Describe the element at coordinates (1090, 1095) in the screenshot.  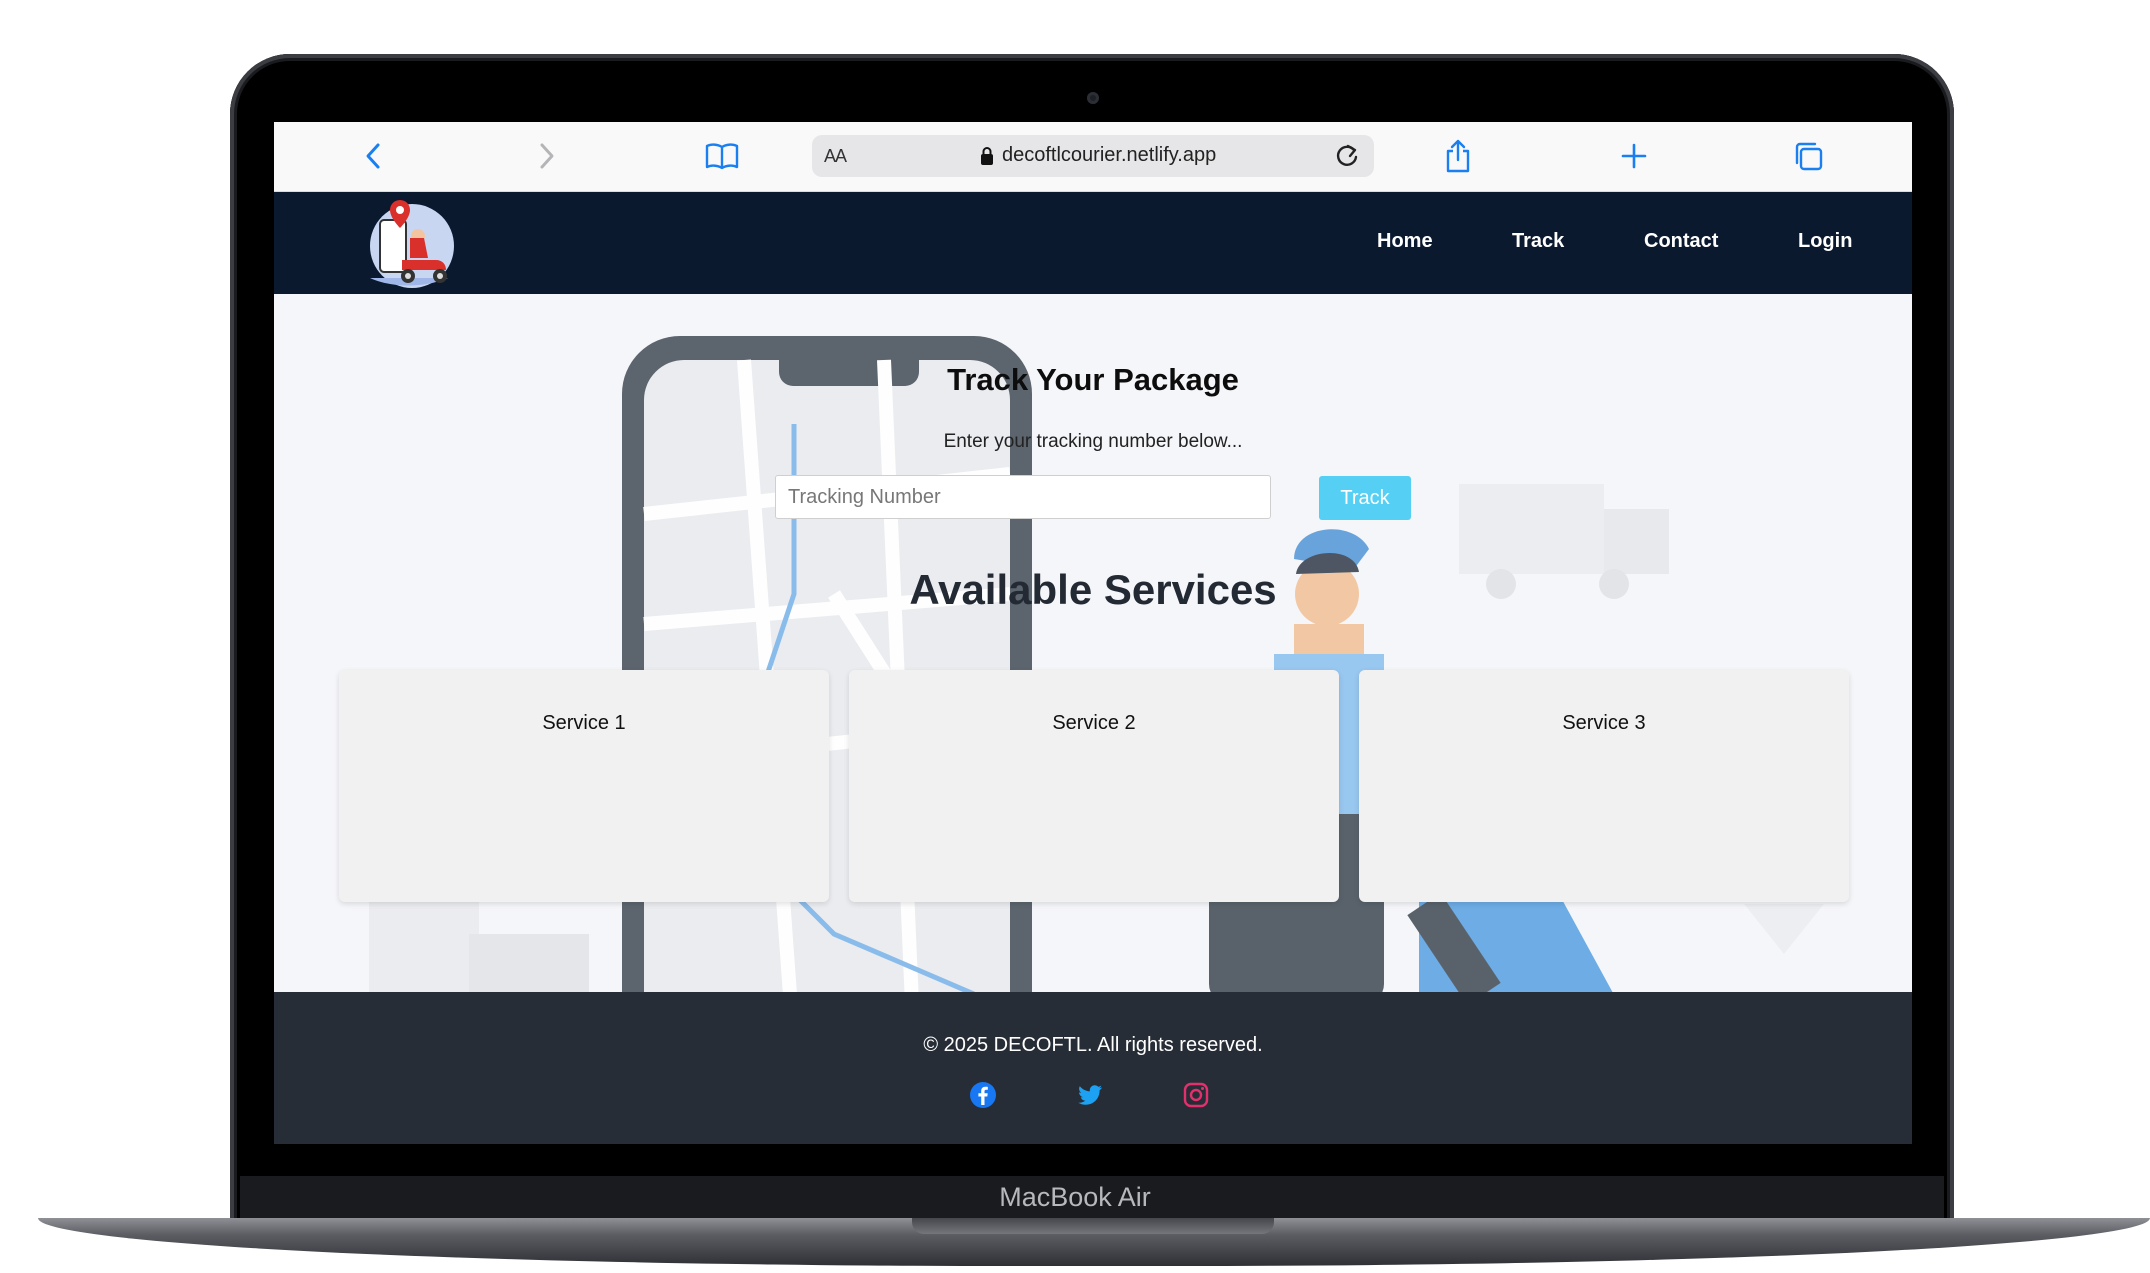
I see `twitter-icon` at that location.